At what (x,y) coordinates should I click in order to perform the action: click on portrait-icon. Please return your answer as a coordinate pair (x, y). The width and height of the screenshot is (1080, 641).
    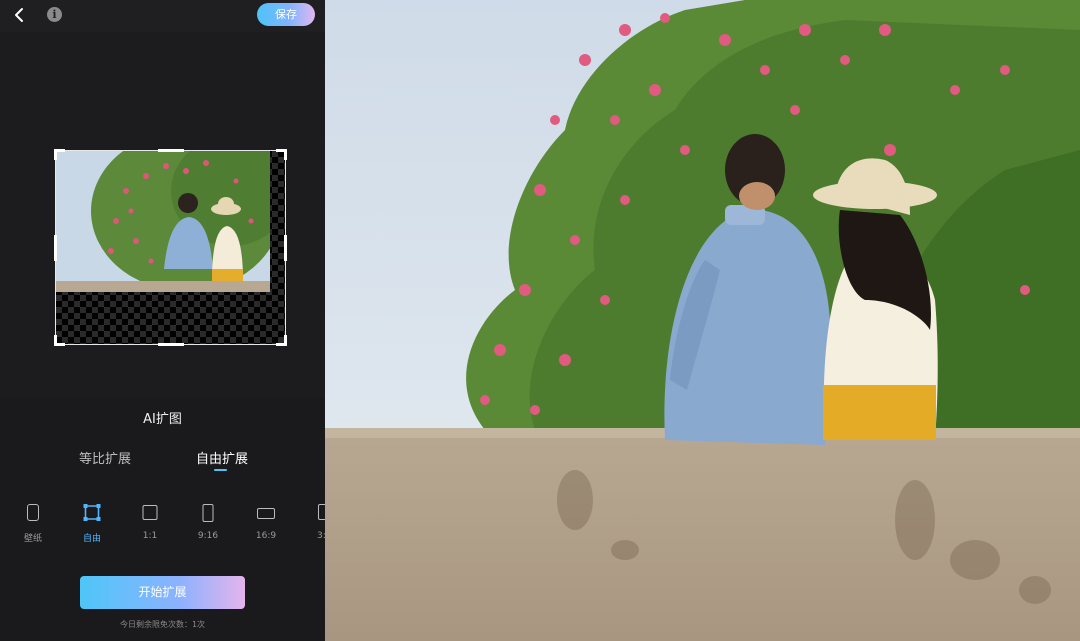
    Looking at the image, I should click on (208, 513).